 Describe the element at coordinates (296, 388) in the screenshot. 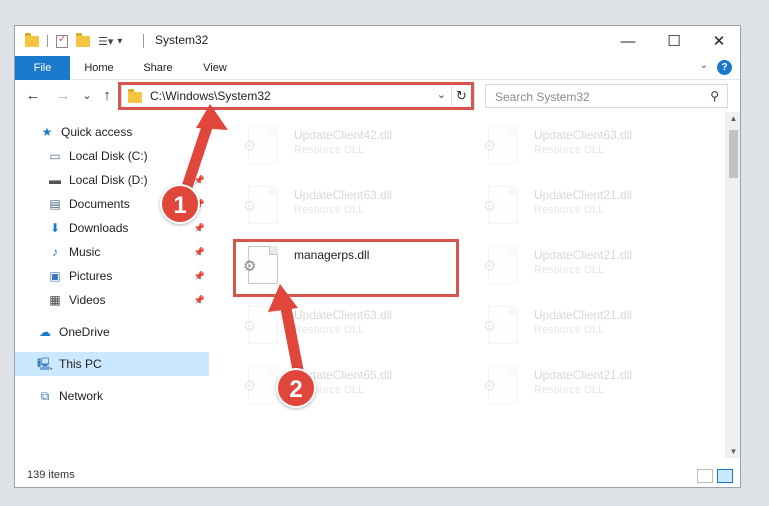

I see `step-2-badge: 2` at that location.